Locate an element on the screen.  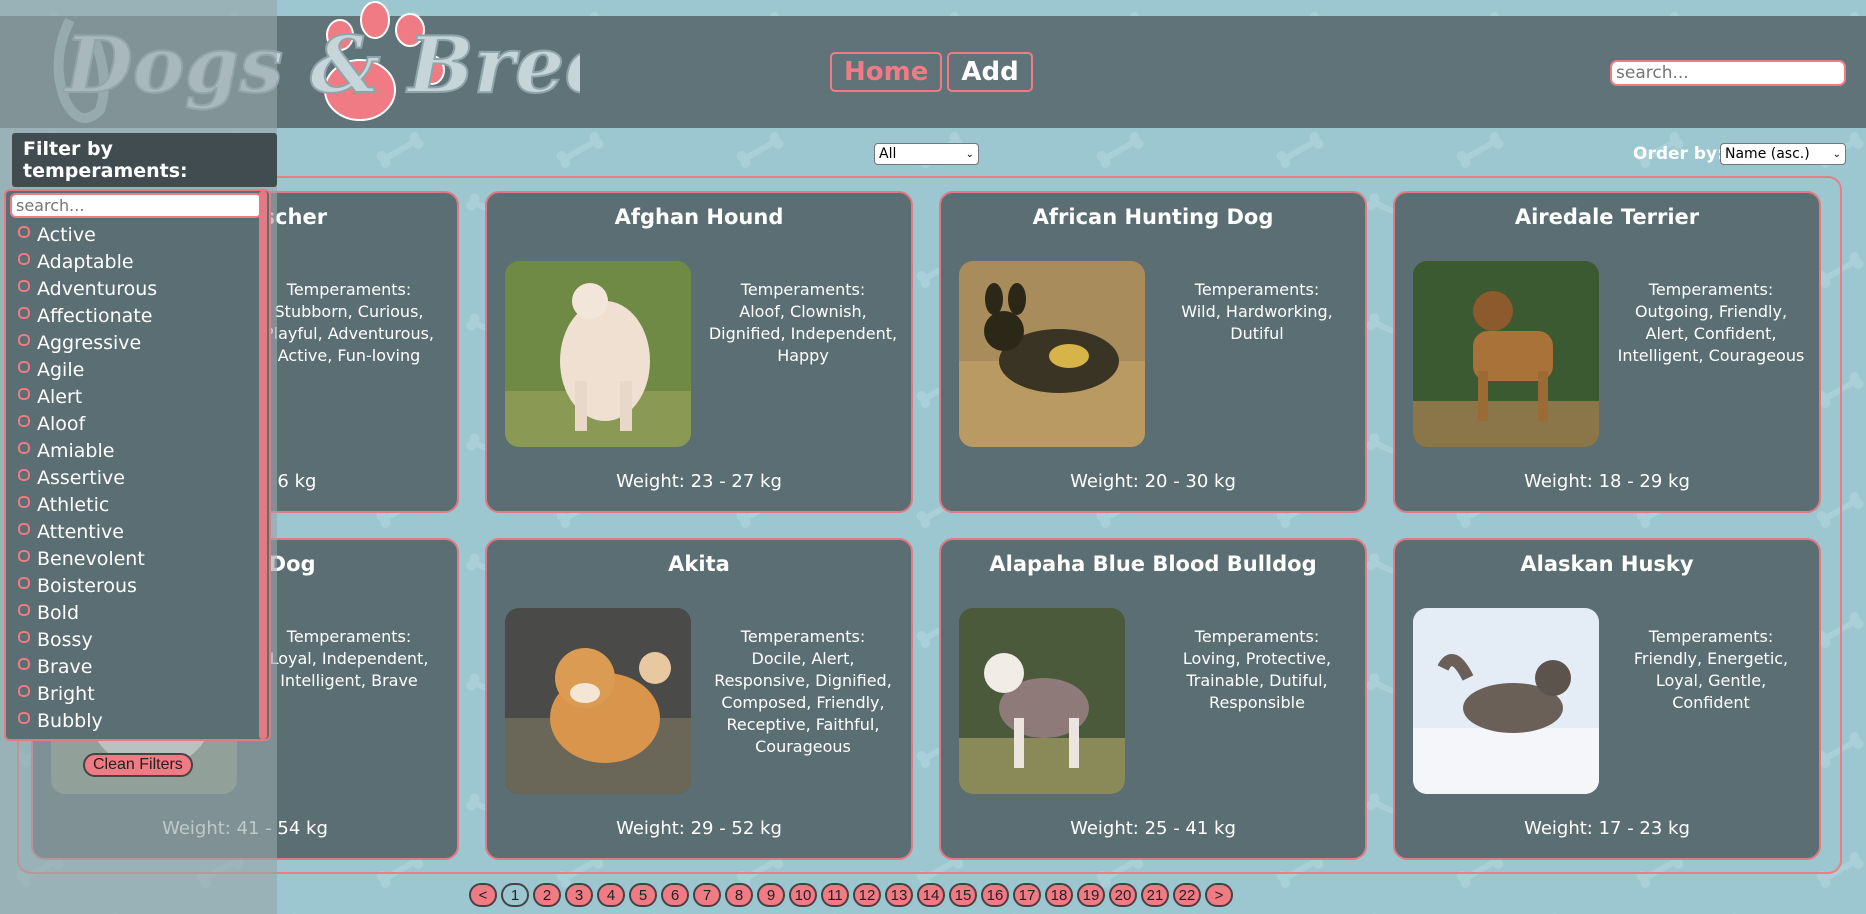
order-value: Name (asc.) is located at coordinates (1767, 154).